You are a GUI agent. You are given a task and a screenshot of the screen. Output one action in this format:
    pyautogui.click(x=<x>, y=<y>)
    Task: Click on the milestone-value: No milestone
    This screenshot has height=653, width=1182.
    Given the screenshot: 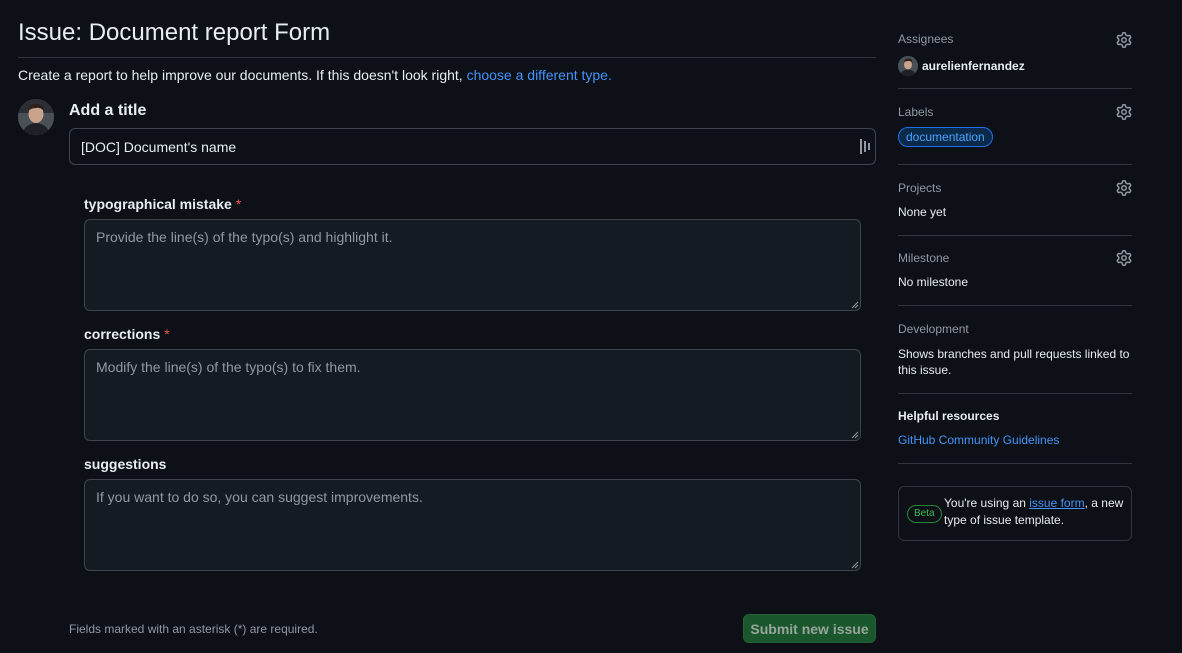 What is the action you would take?
    pyautogui.click(x=933, y=282)
    